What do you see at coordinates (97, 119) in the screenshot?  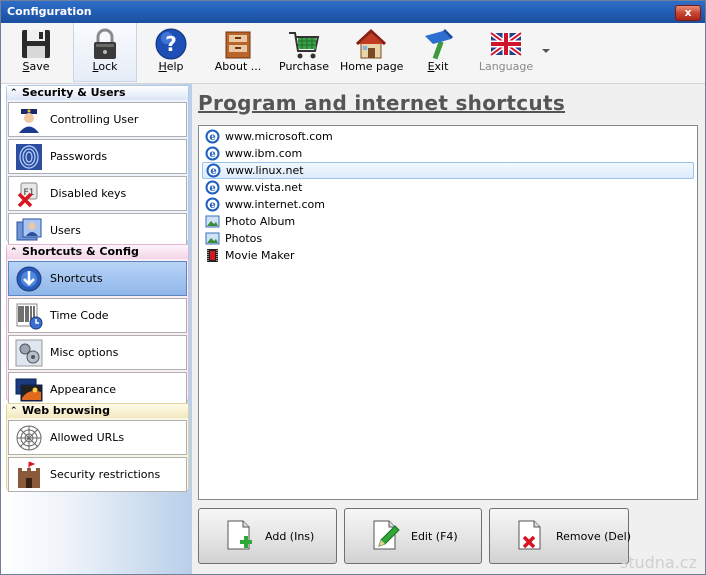 I see `sidebar-item-controlling-user: Controlling User` at bounding box center [97, 119].